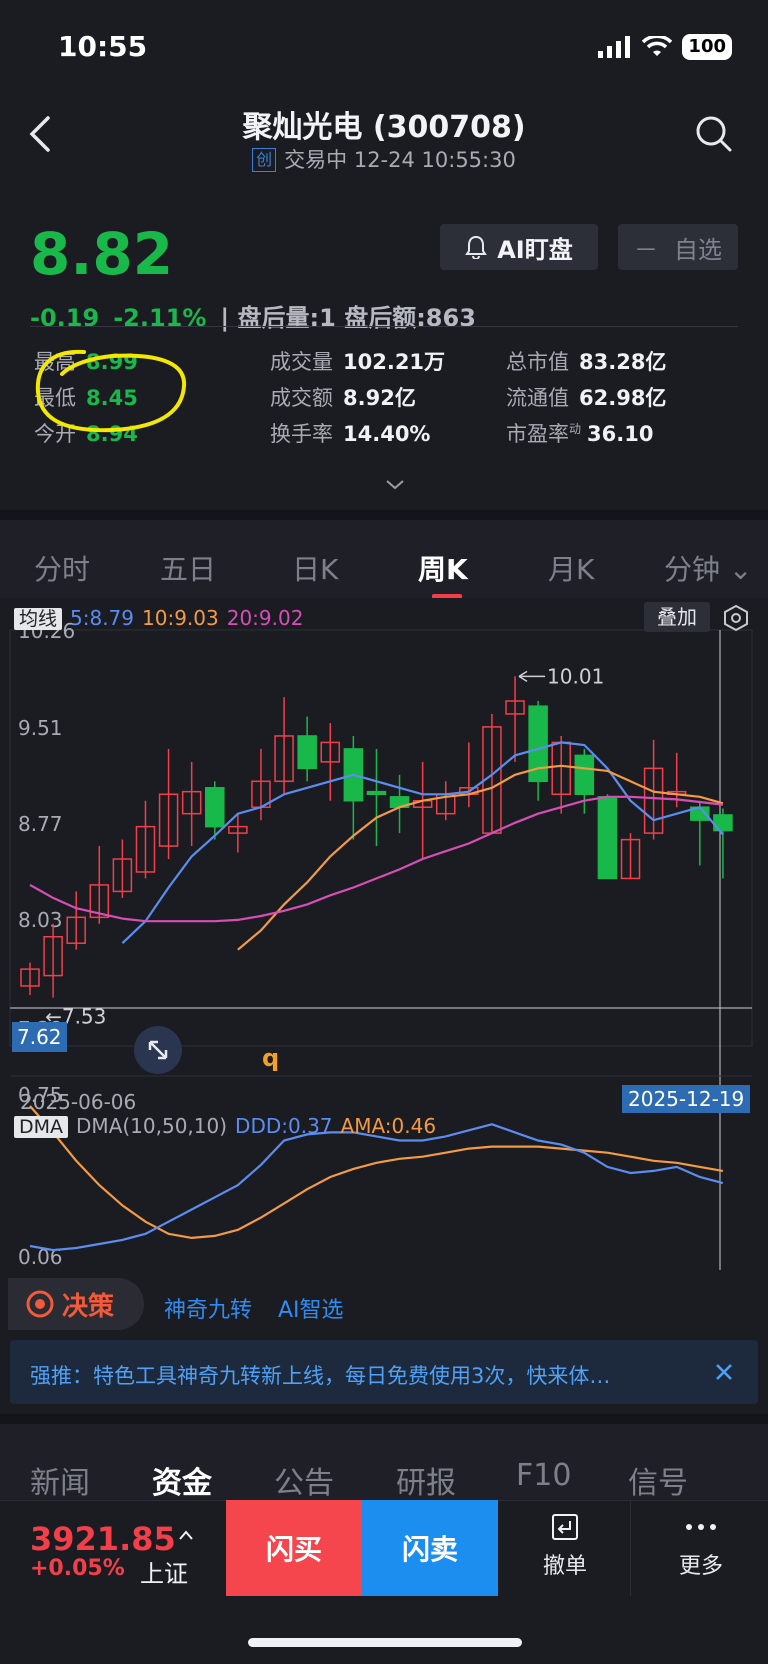  Describe the element at coordinates (65, 318) in the screenshot. I see `price-change: -0.19` at that location.